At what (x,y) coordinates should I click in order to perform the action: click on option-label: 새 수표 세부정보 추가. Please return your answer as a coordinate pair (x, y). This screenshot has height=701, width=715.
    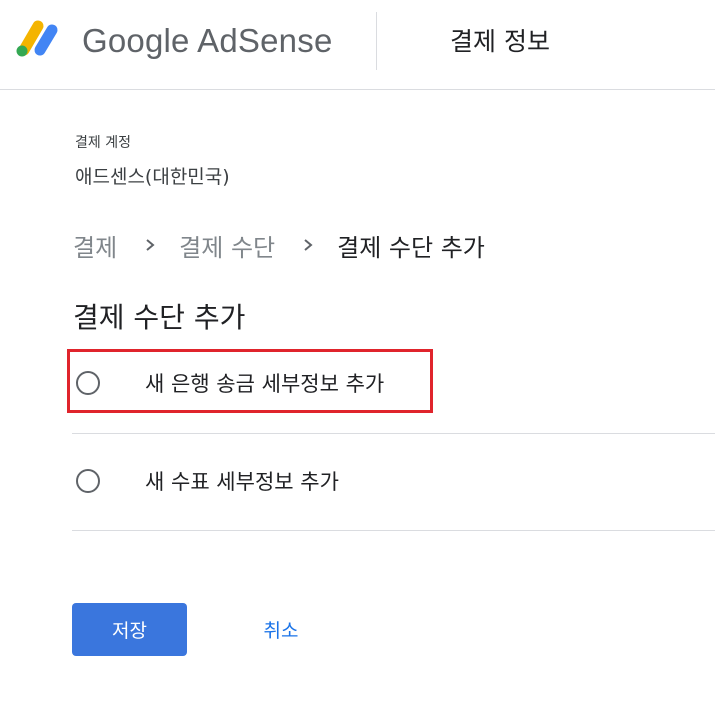
    Looking at the image, I should click on (242, 482).